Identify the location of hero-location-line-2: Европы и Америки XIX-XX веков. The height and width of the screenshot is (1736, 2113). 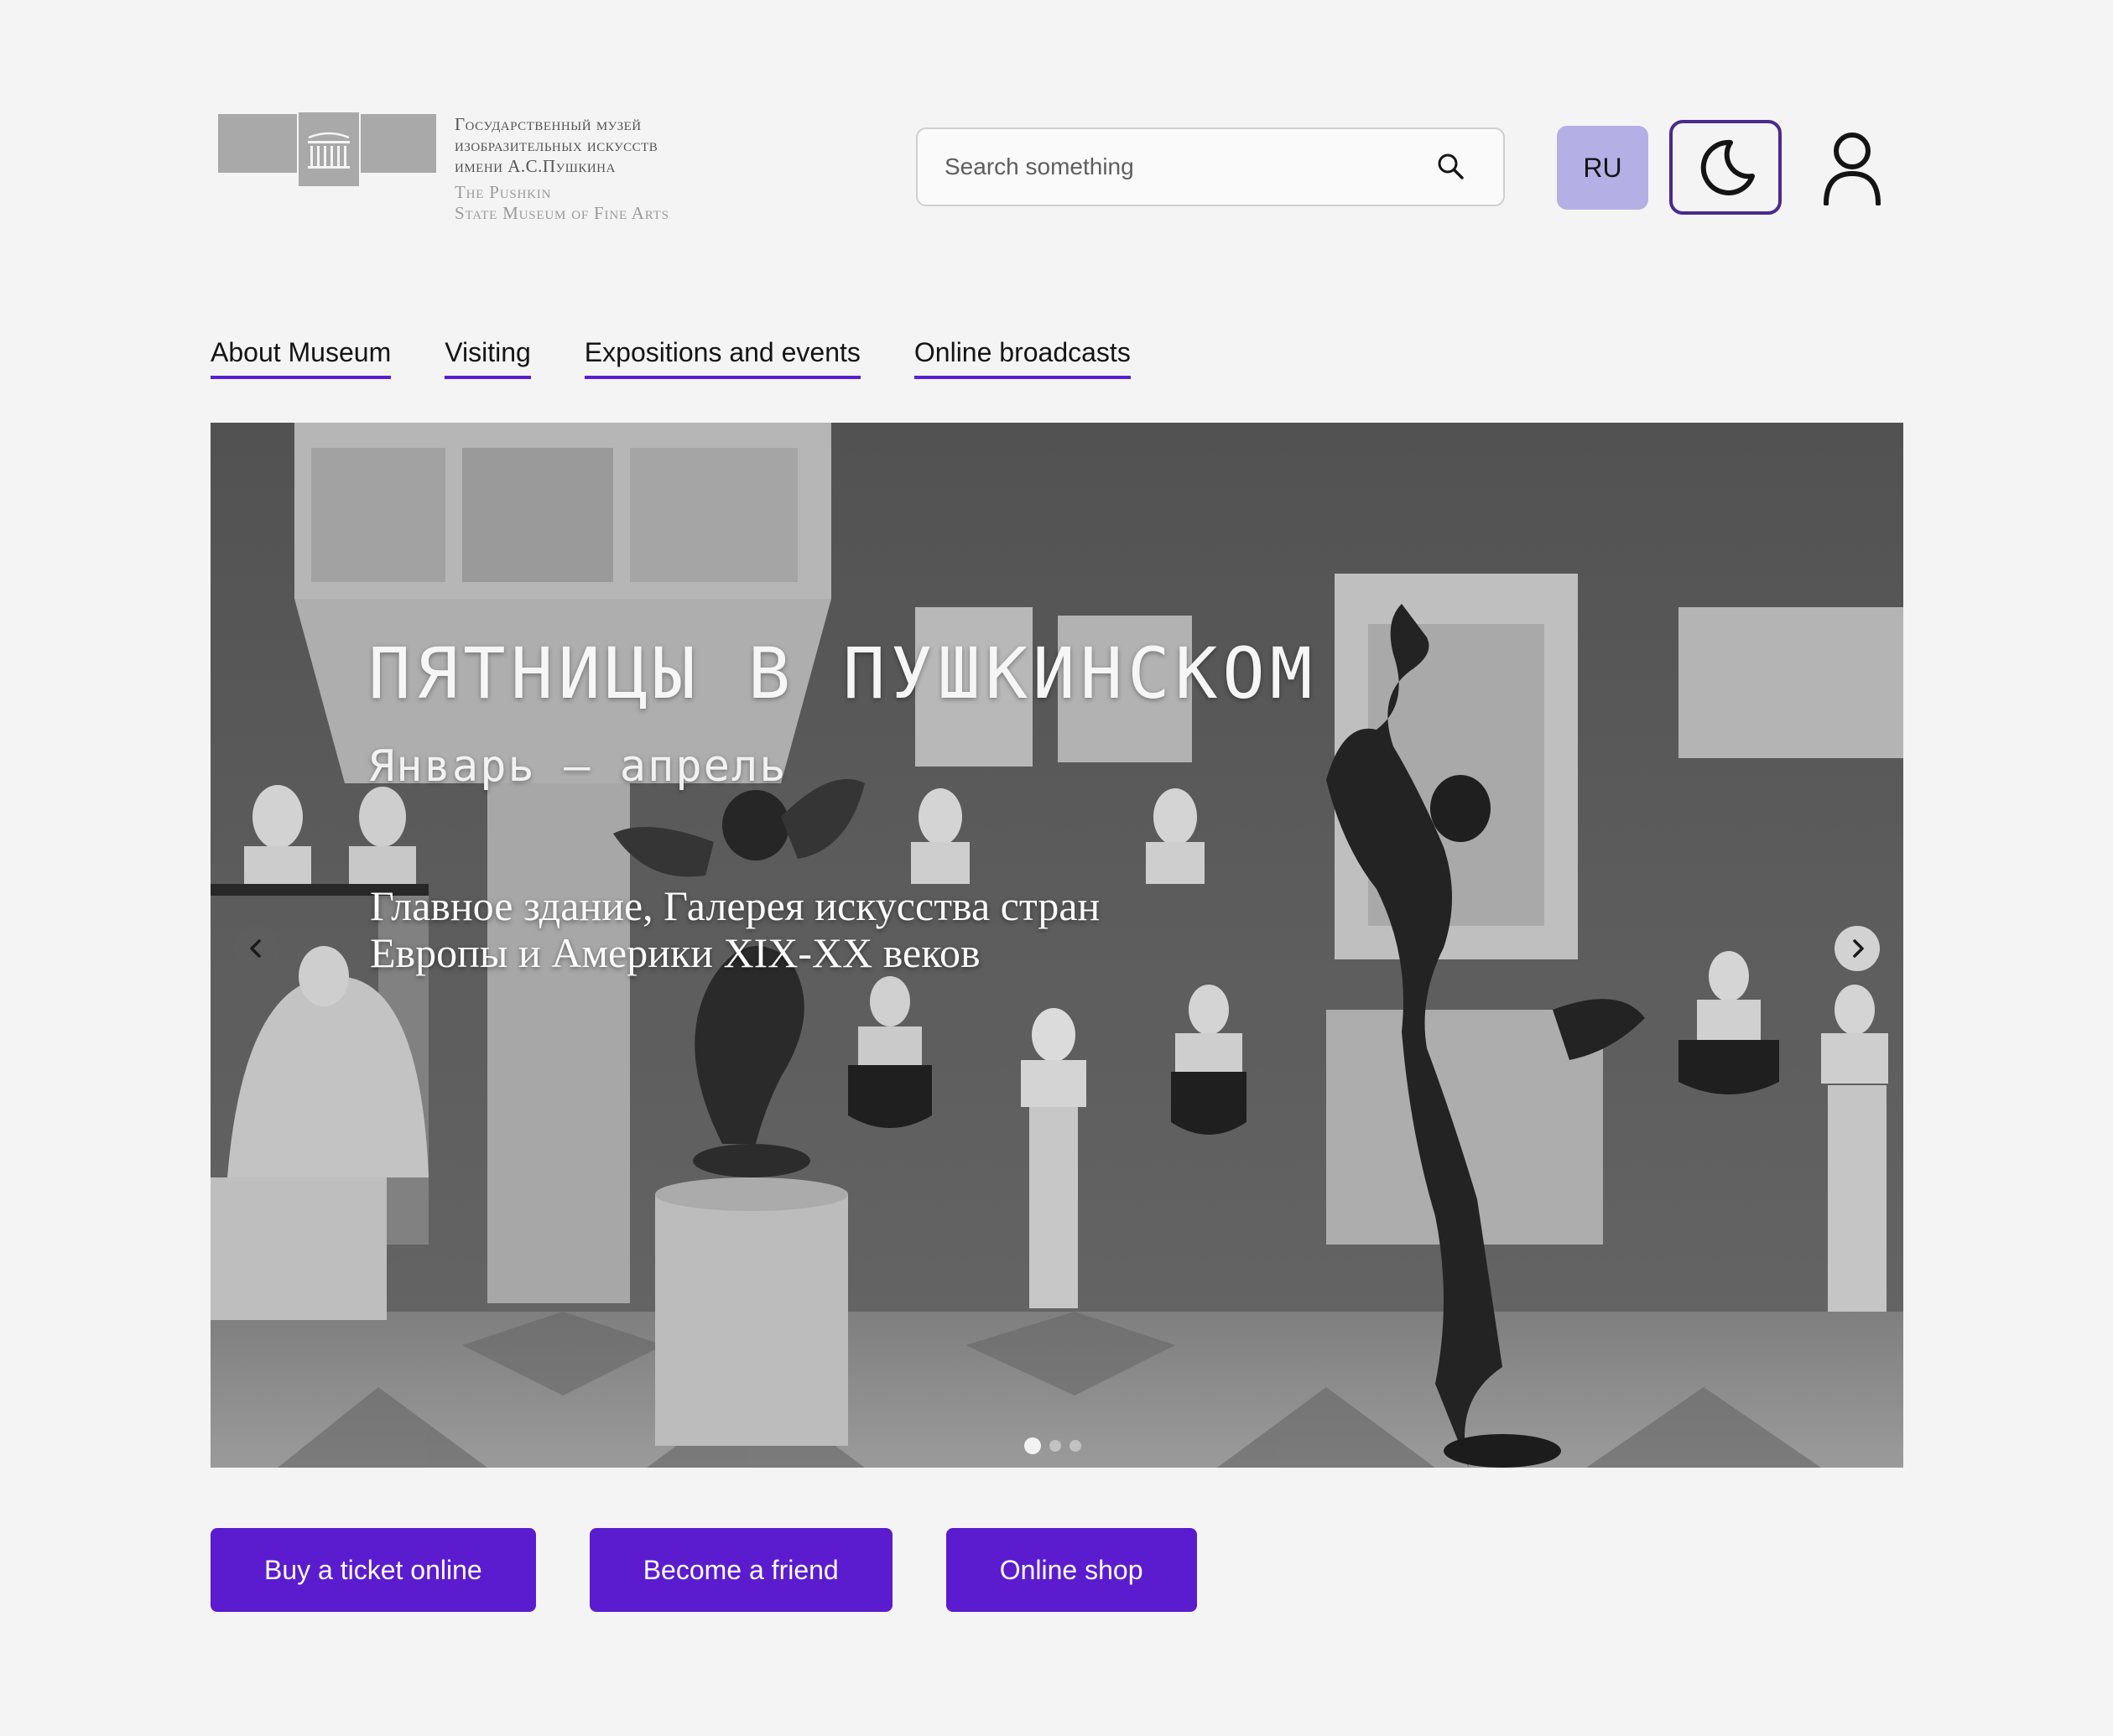
(675, 952).